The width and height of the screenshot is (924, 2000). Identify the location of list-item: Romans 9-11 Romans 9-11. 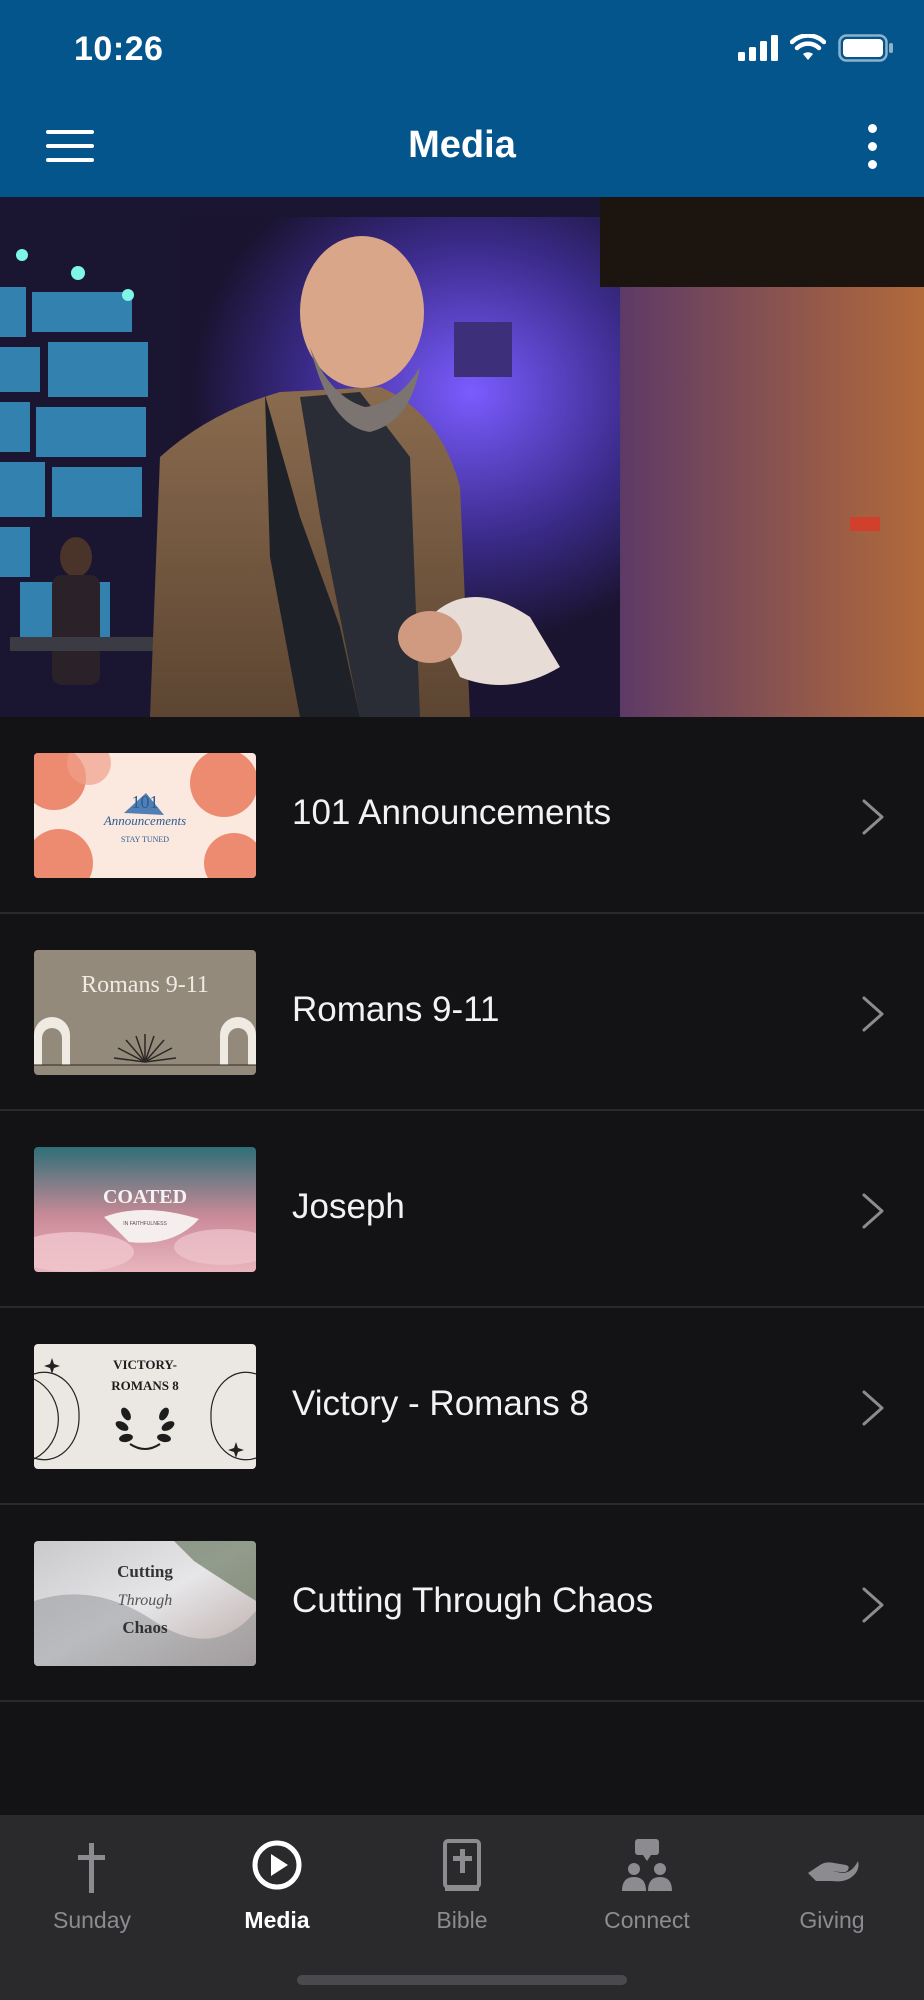
(462, 1012).